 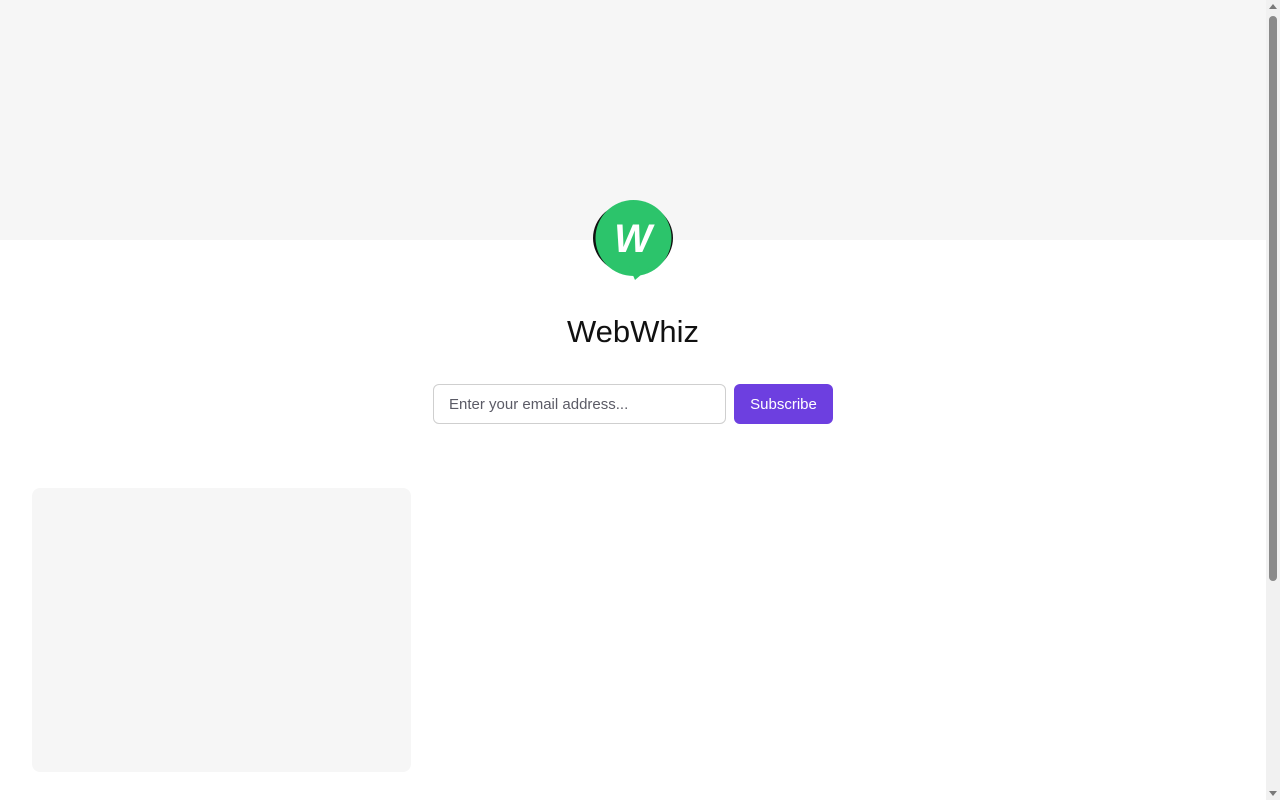 I want to click on scrollbar-thumb, so click(x=1273, y=298).